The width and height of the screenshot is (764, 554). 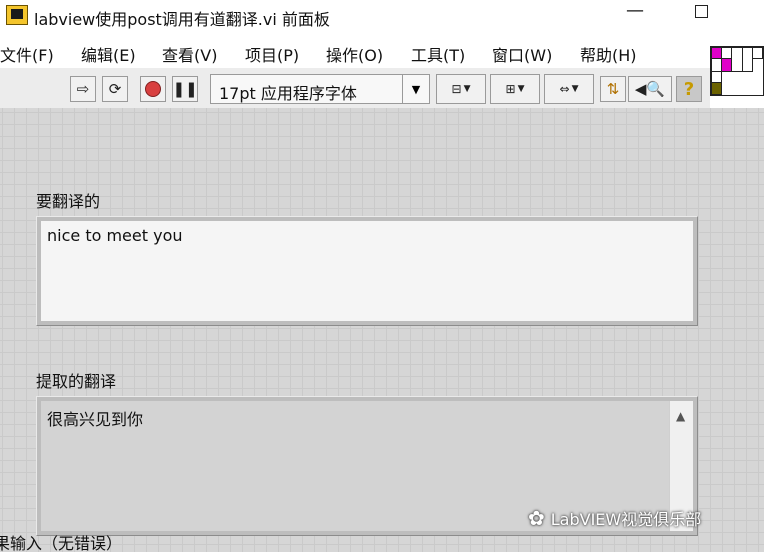 What do you see at coordinates (510, 89) in the screenshot?
I see `distribute-objects-icon: ⊞` at bounding box center [510, 89].